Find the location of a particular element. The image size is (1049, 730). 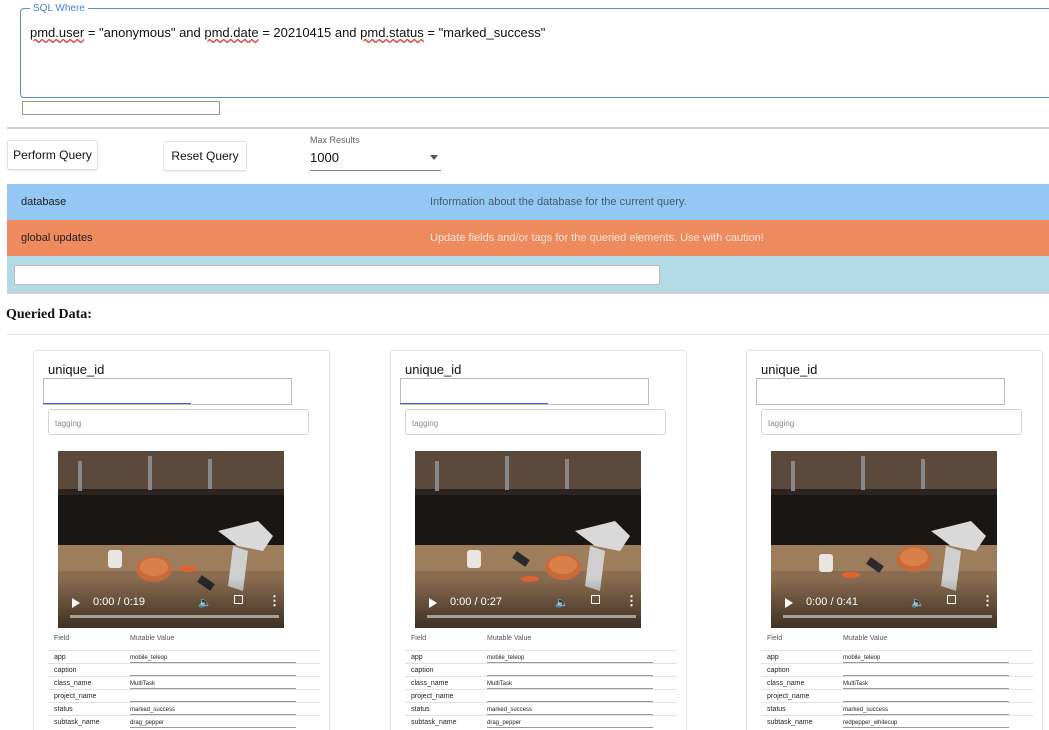

table-row: project_name is located at coordinates (897, 695).